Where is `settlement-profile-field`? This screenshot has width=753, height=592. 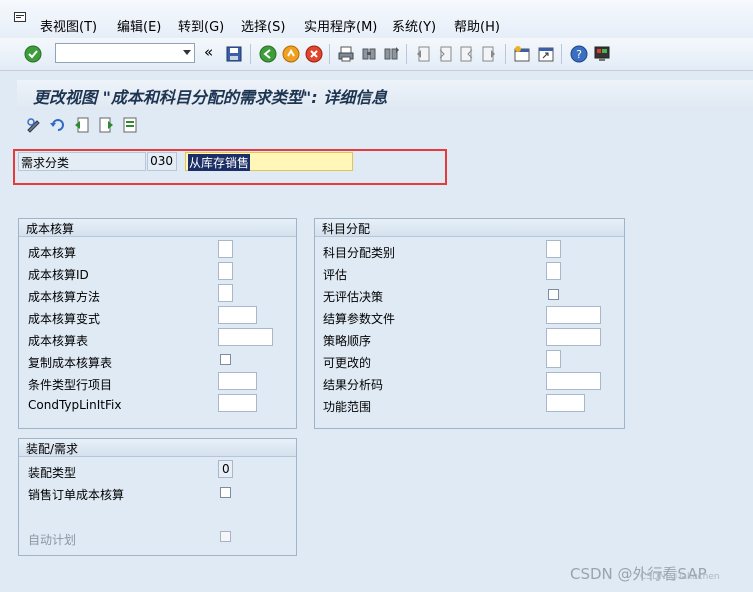
settlement-profile-field is located at coordinates (573, 315).